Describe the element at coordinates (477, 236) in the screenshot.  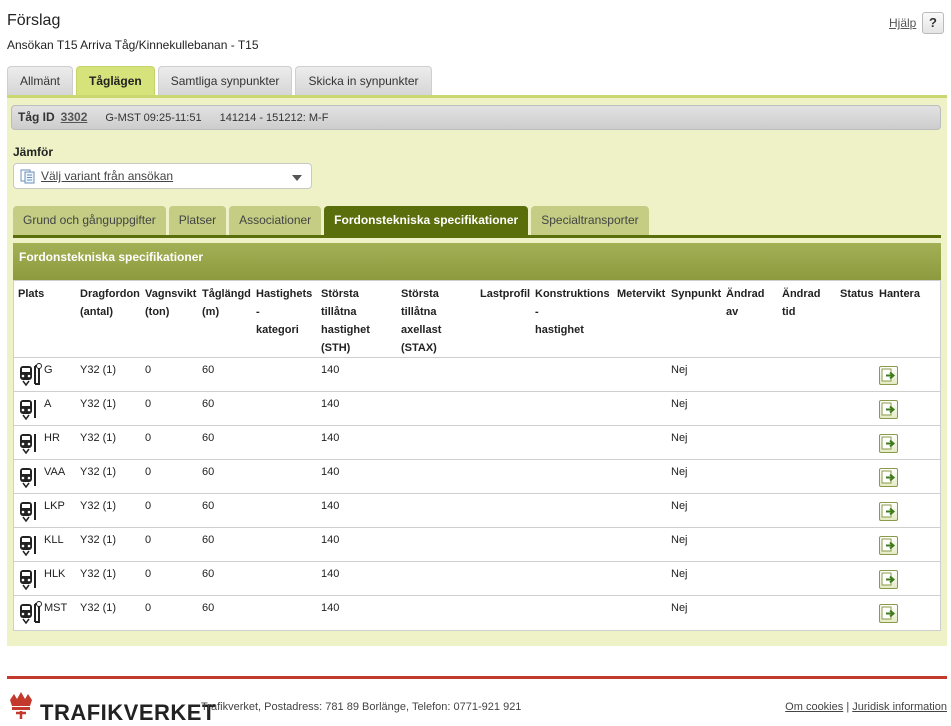
I see `sub-tab-rule` at that location.